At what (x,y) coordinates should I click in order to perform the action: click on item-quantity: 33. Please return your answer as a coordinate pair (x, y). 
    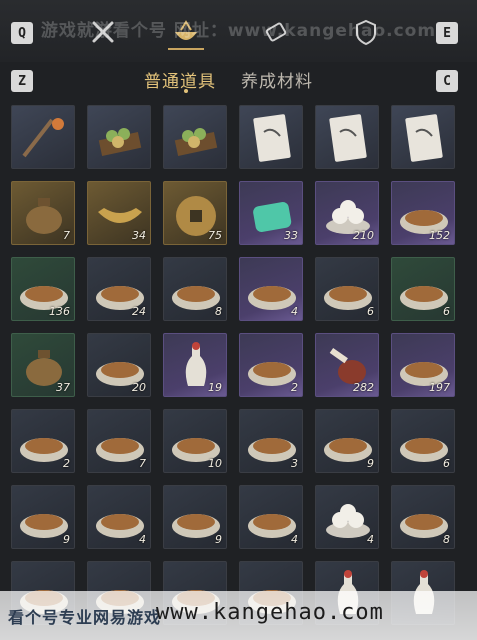
    Looking at the image, I should click on (291, 235).